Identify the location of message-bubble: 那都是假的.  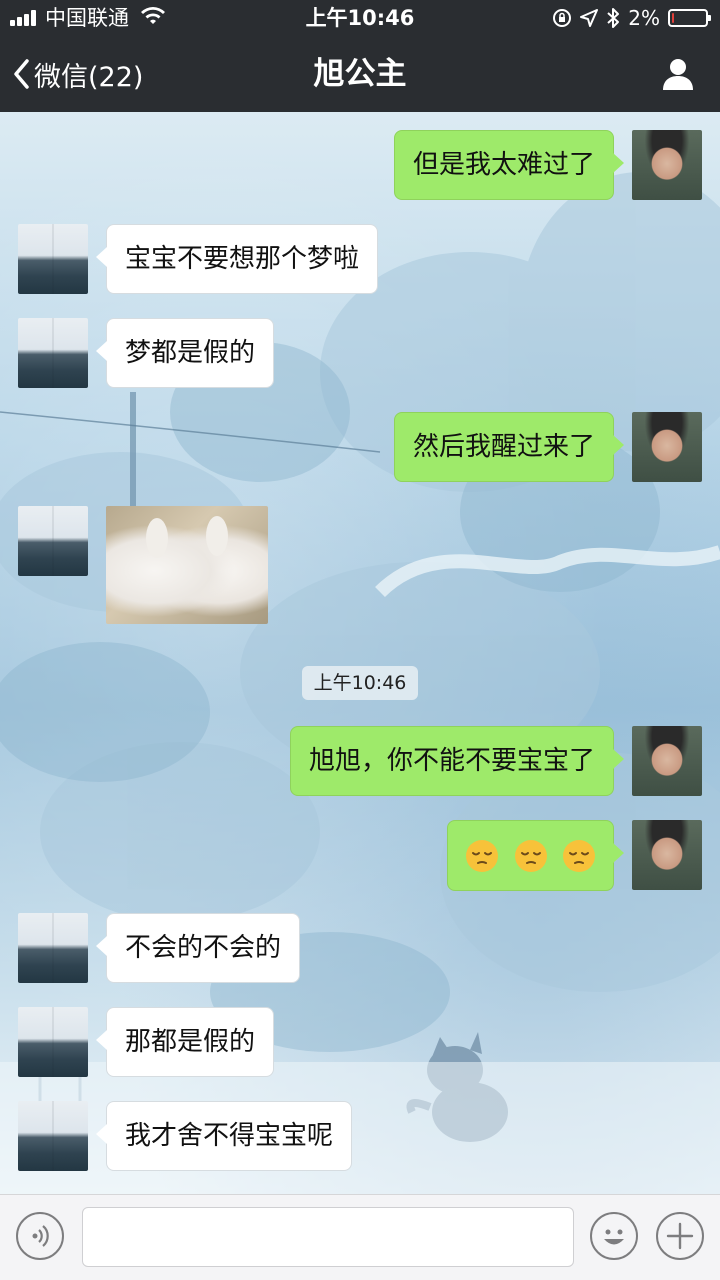
(185, 1042).